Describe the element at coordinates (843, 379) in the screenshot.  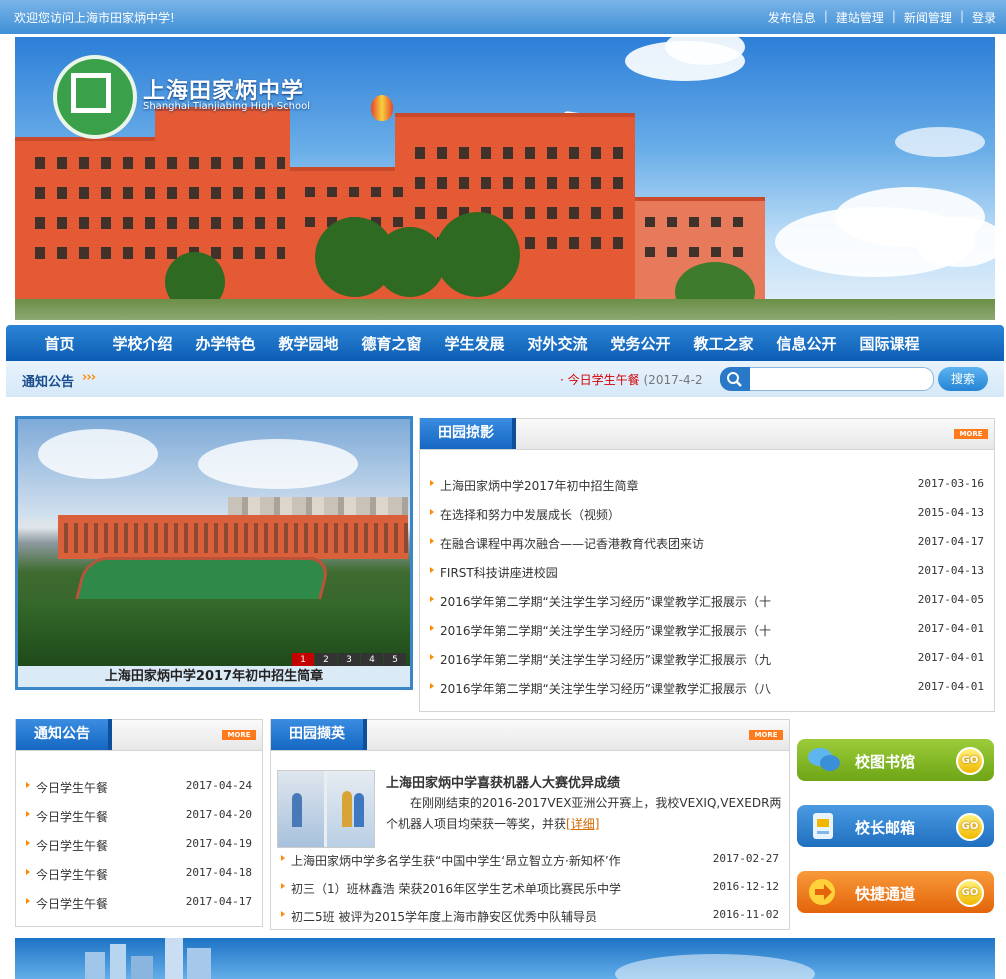
I see `search-input` at that location.